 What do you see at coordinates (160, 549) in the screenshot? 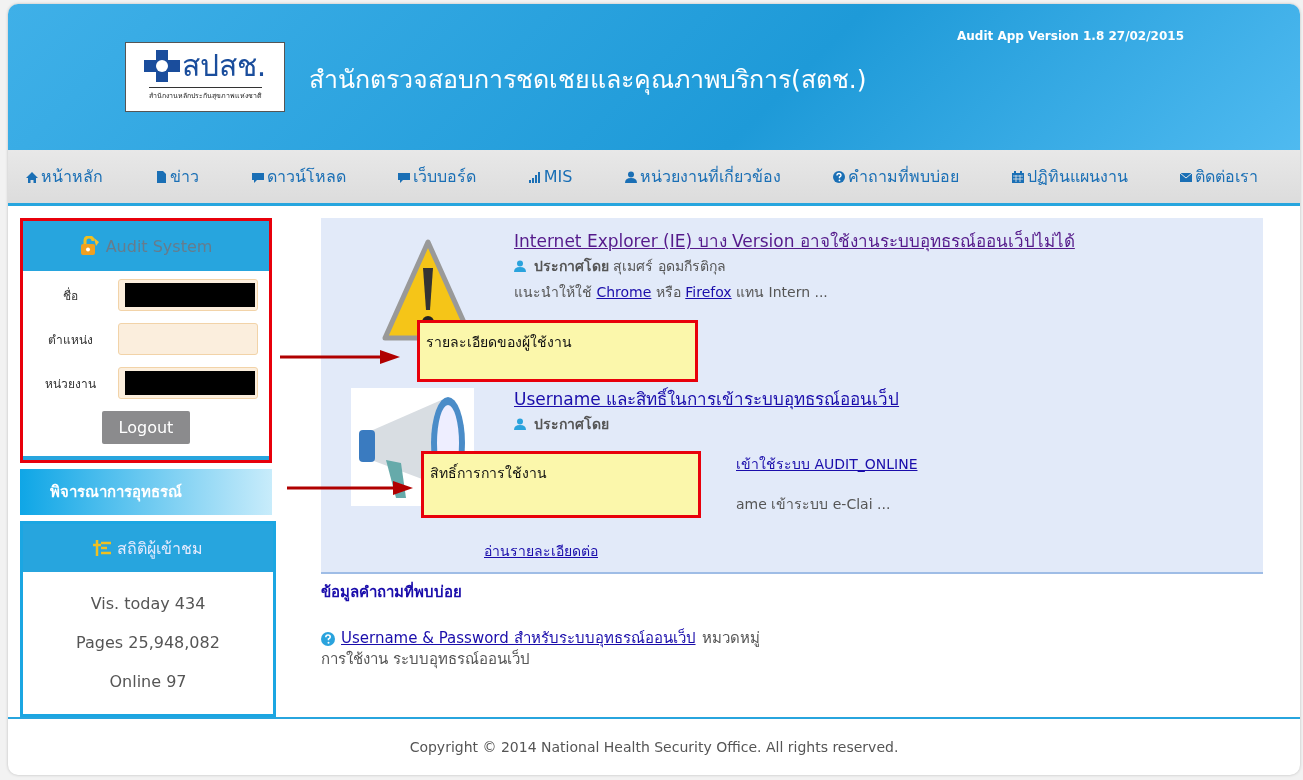
I see `panel-title: สถิติผู้เข้าชม` at bounding box center [160, 549].